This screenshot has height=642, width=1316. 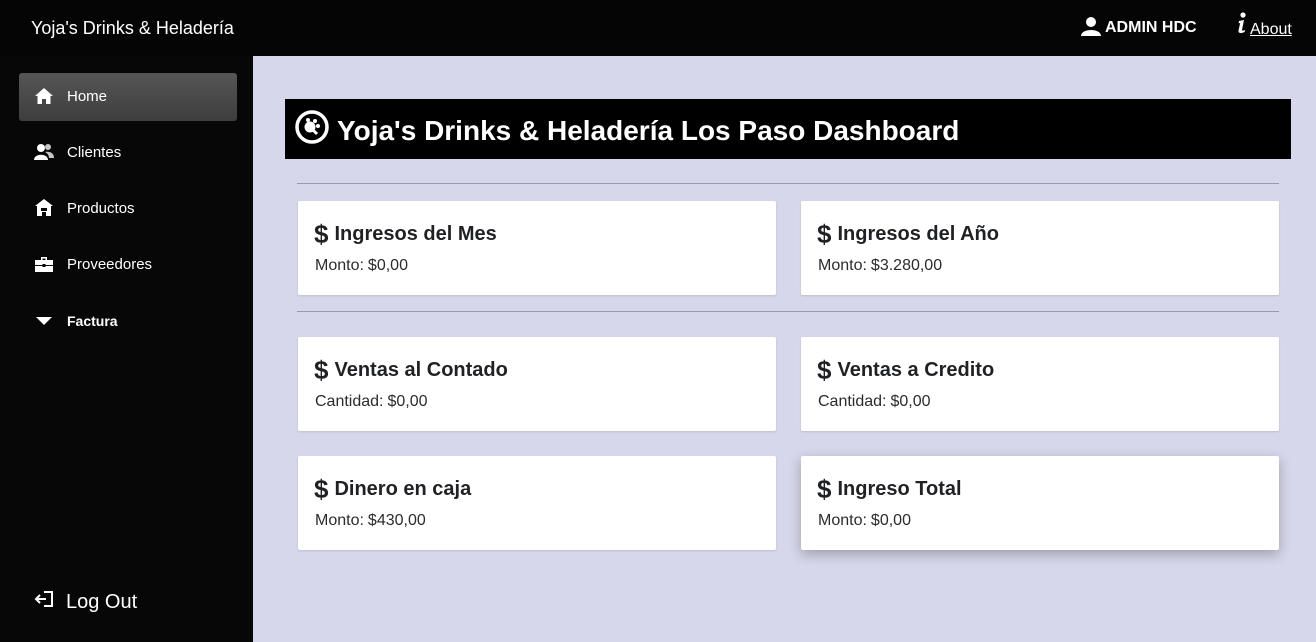 I want to click on card-ingresos-mes: $ Ingresos del Mes Monto: $0,00, so click(x=537, y=248).